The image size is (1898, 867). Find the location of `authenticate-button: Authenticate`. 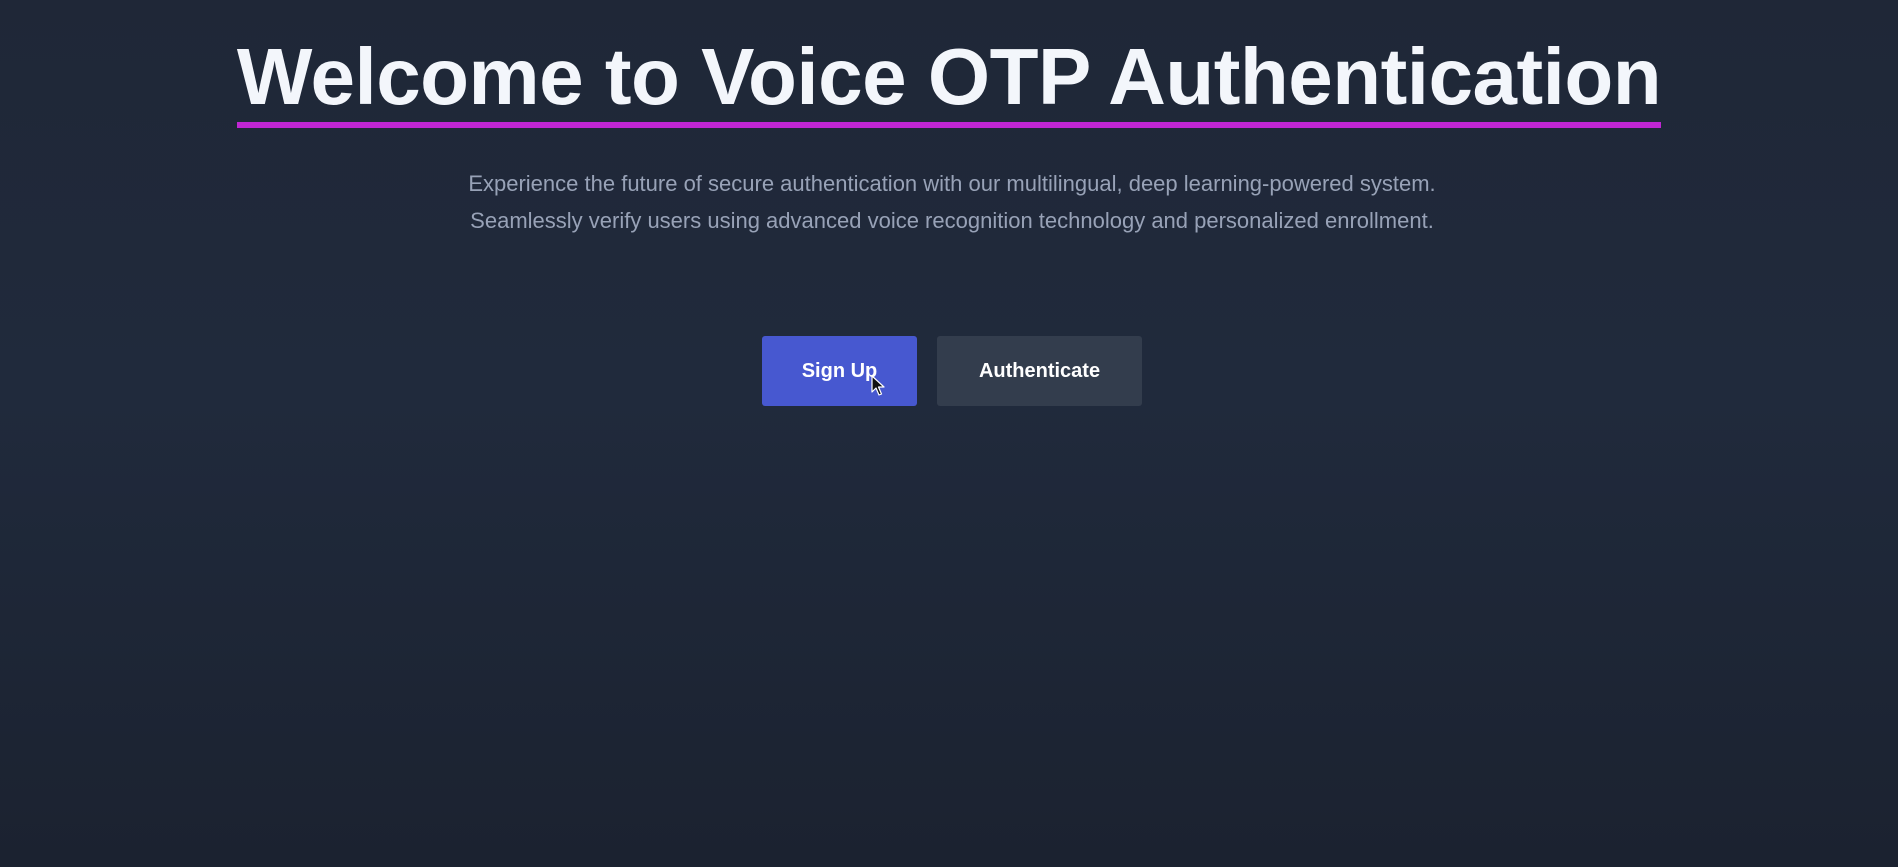

authenticate-button: Authenticate is located at coordinates (1039, 371).